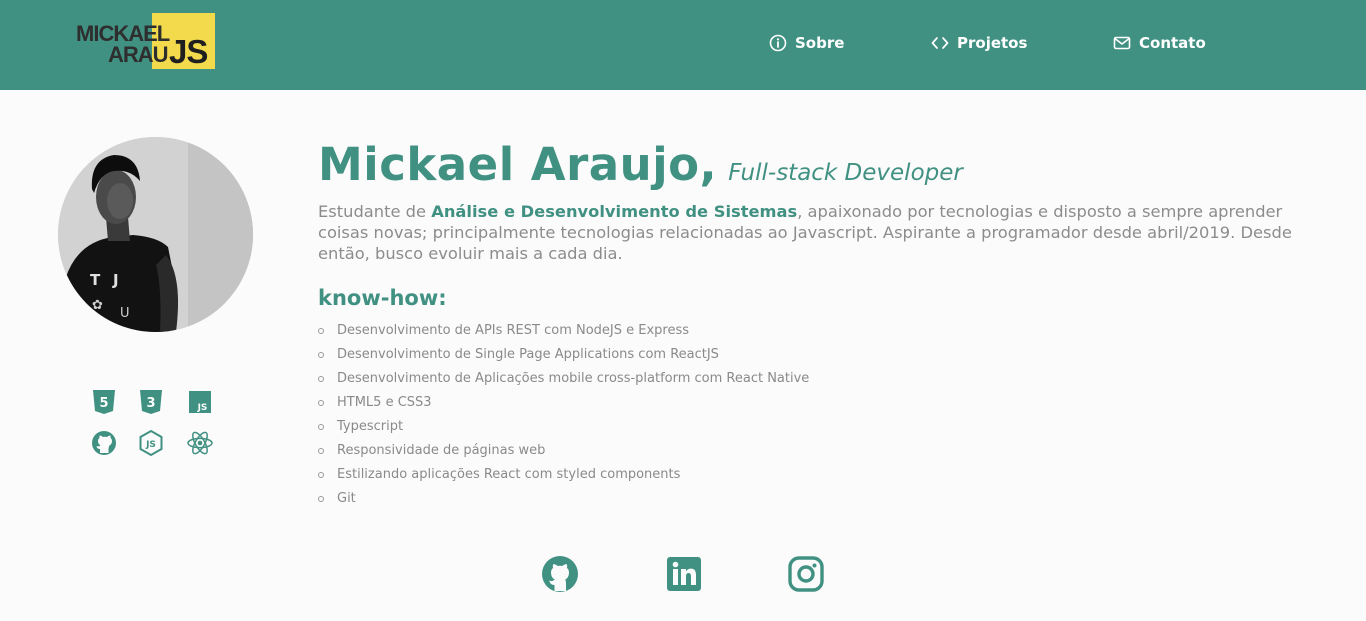 Image resolution: width=1366 pixels, height=621 pixels. Describe the element at coordinates (1122, 43) in the screenshot. I see `mail-icon` at that location.